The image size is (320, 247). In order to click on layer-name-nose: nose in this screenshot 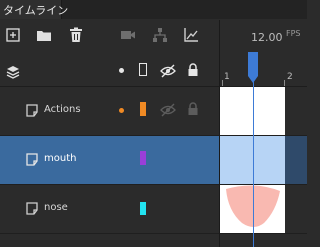, I will do `click(56, 207)`.